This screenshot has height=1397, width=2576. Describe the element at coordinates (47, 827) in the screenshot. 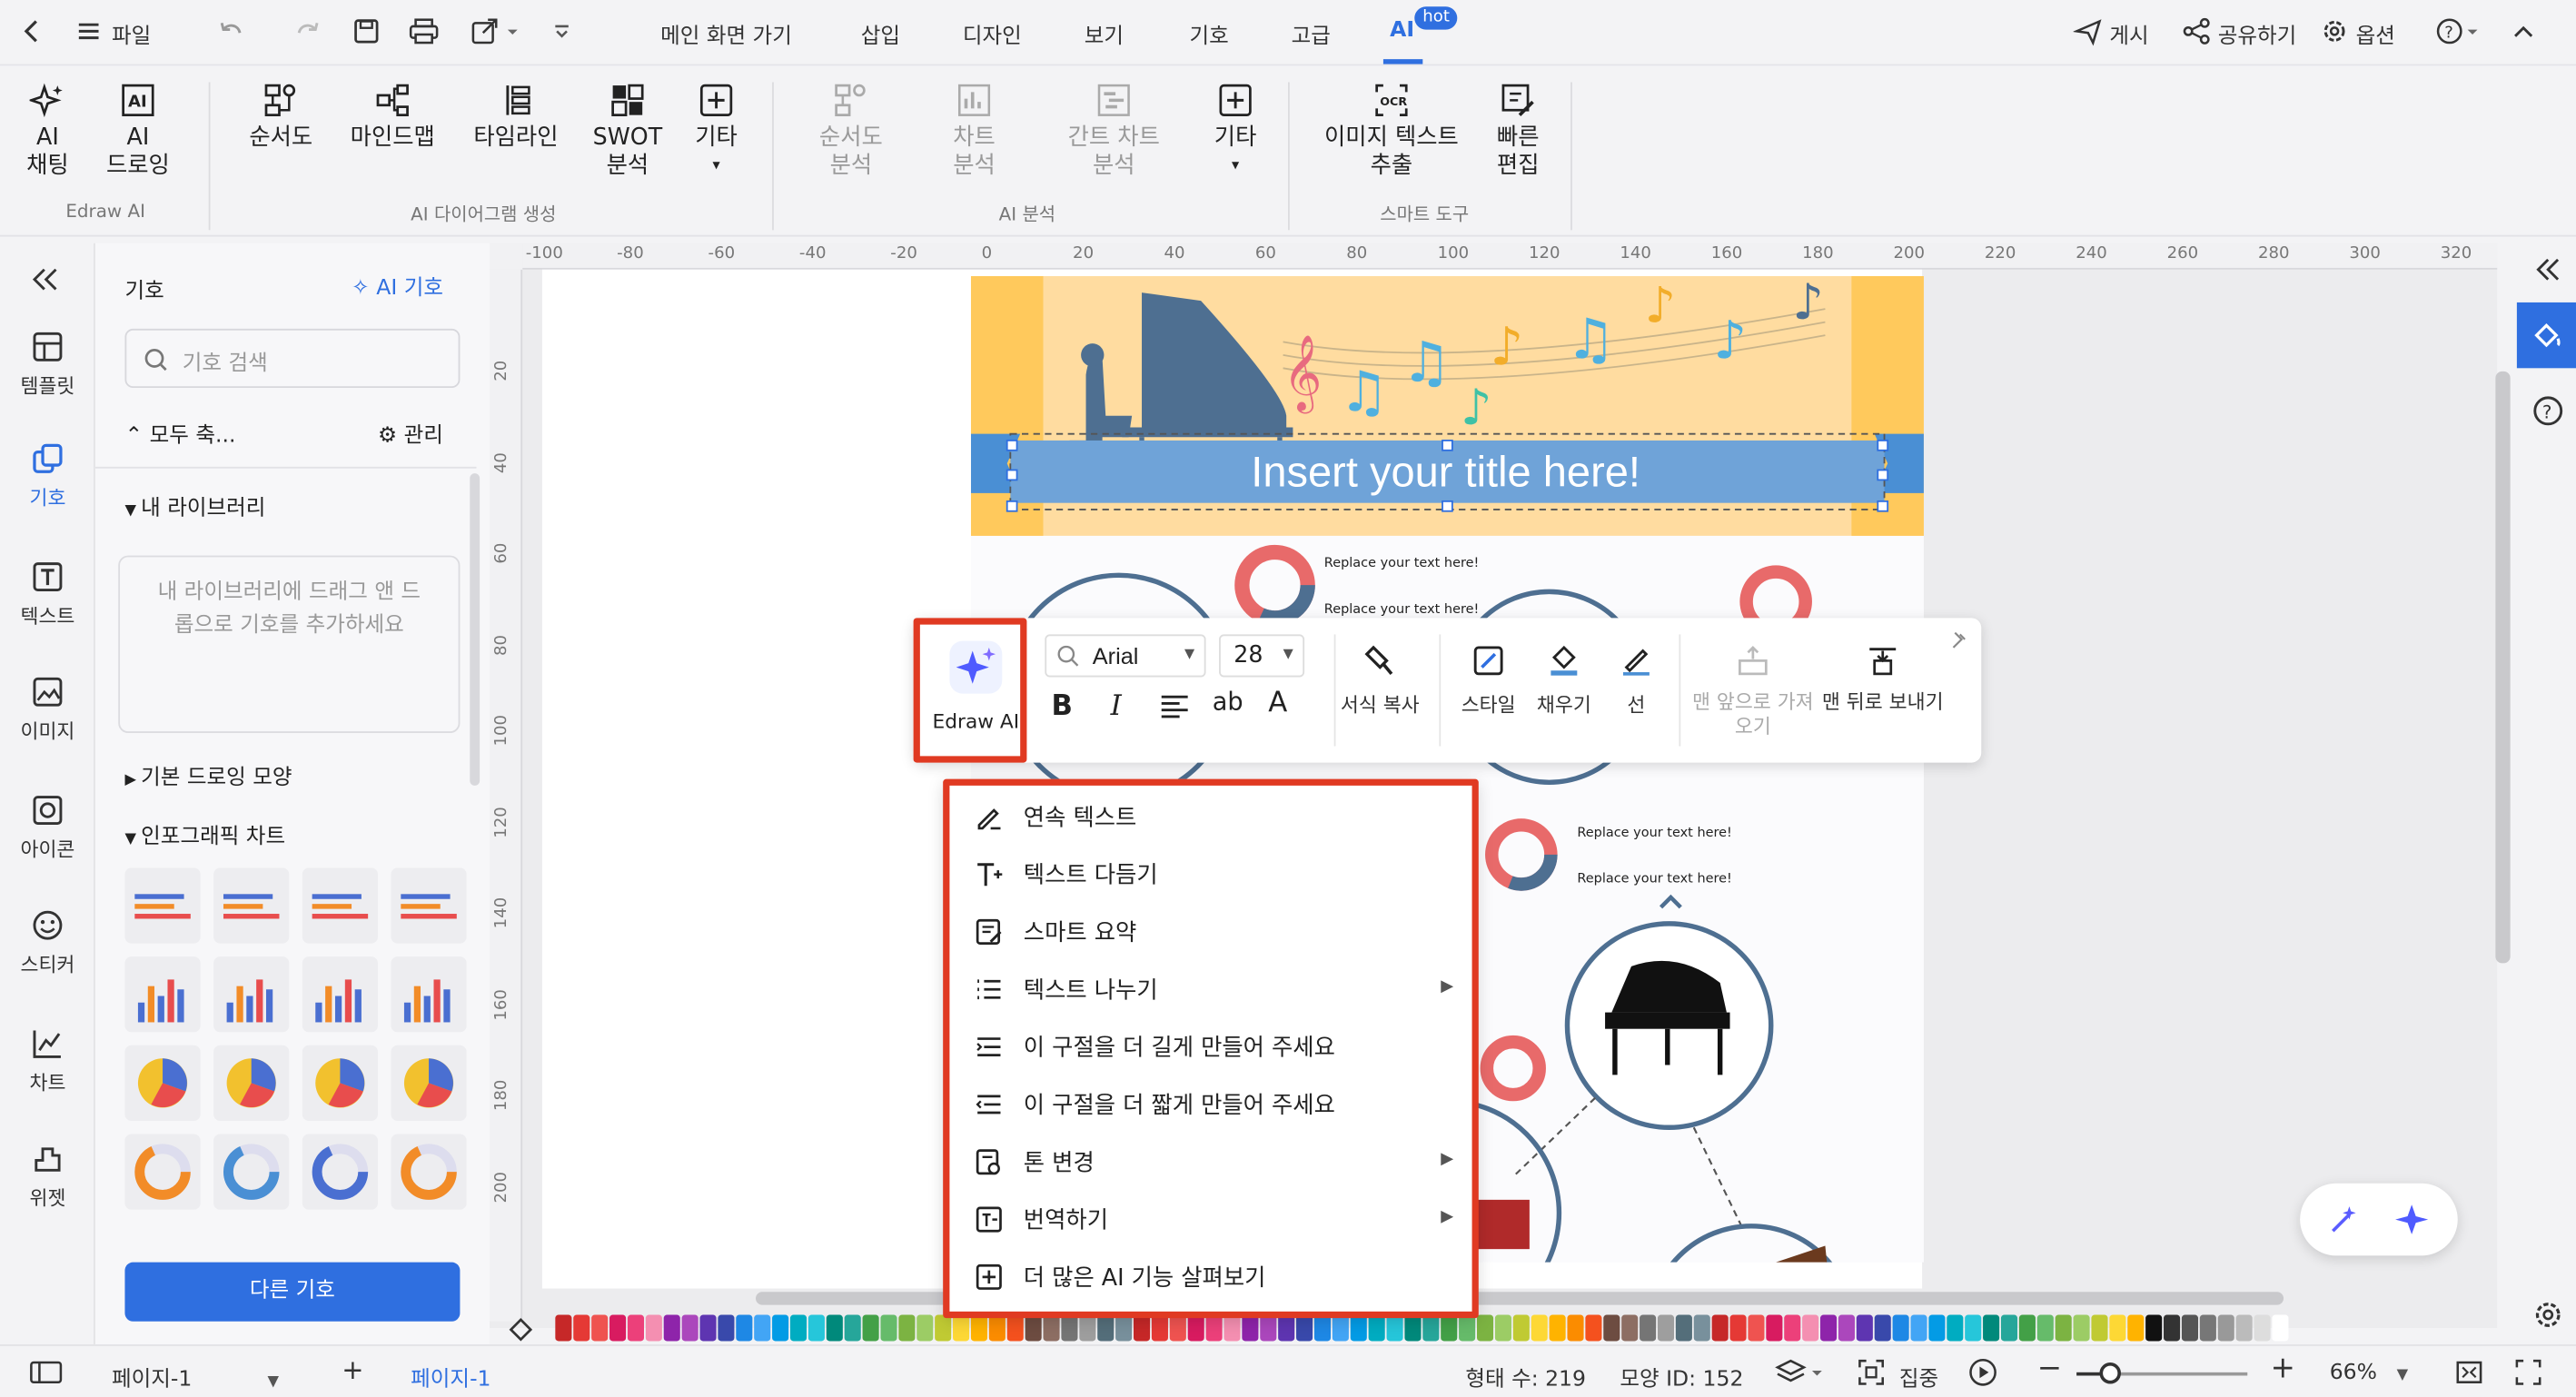

I see `rail-icons: 아이콘` at that location.